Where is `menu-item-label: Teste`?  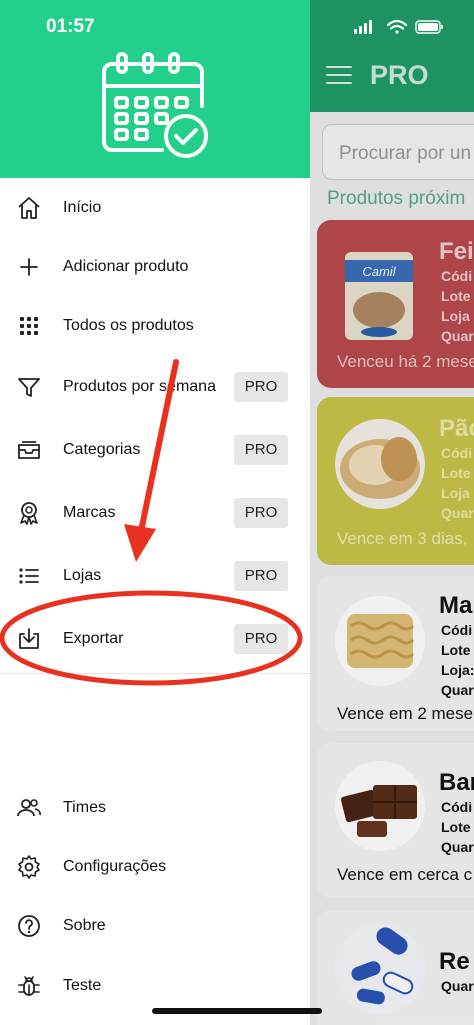 menu-item-label: Teste is located at coordinates (82, 985).